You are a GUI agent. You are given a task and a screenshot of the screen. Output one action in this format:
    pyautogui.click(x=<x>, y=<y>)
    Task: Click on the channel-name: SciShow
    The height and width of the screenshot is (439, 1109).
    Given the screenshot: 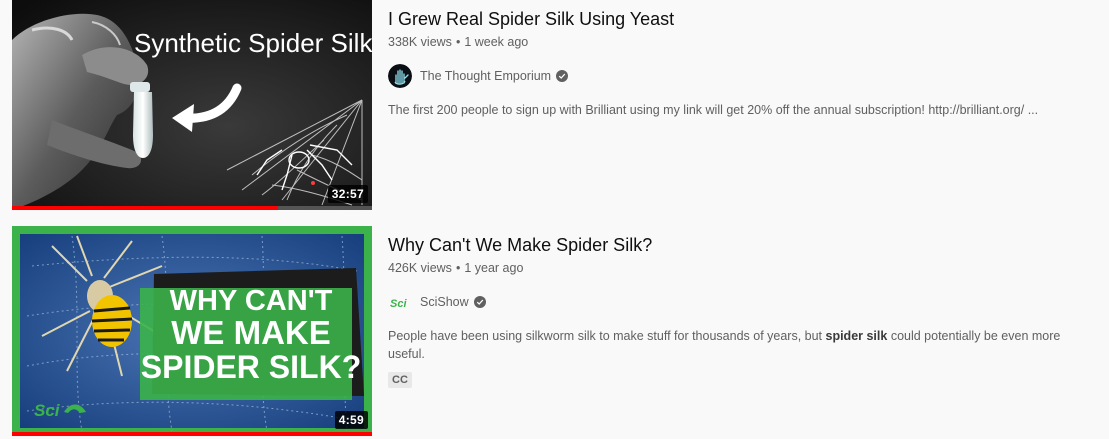 What is the action you would take?
    pyautogui.click(x=444, y=302)
    